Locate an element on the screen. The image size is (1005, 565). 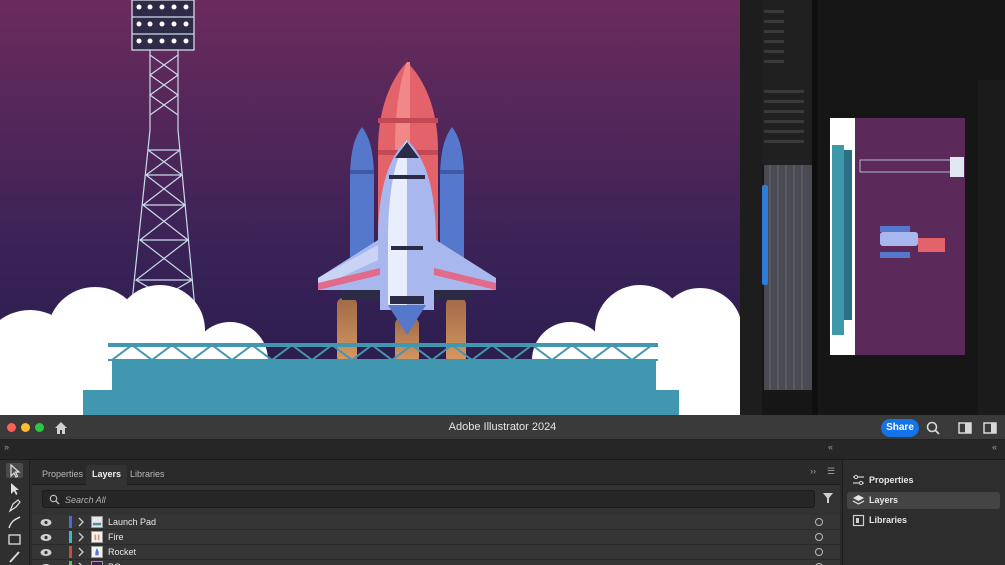
libraries-icon is located at coordinates (858, 520).